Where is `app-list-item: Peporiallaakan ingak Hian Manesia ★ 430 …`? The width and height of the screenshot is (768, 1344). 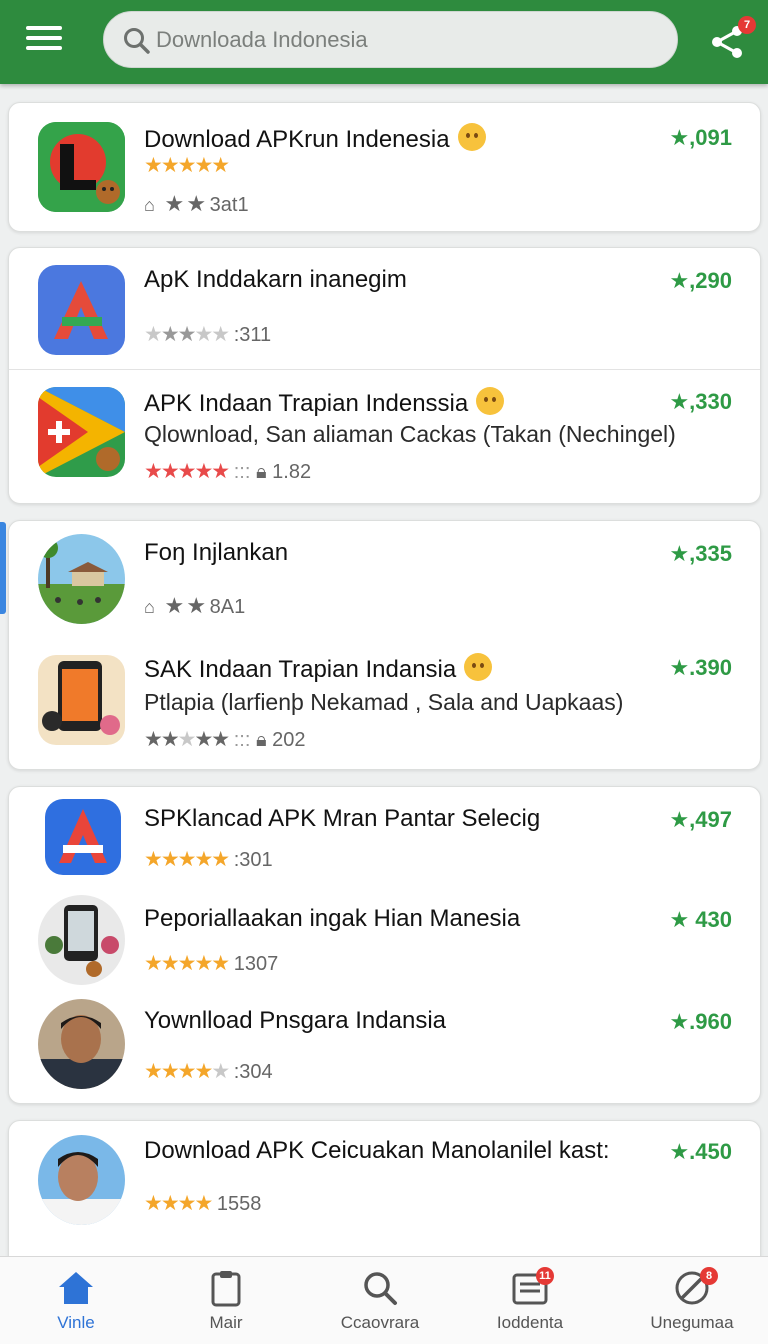 app-list-item: Peporiallaakan ingak Hian Manesia ★ 430 … is located at coordinates (384, 937).